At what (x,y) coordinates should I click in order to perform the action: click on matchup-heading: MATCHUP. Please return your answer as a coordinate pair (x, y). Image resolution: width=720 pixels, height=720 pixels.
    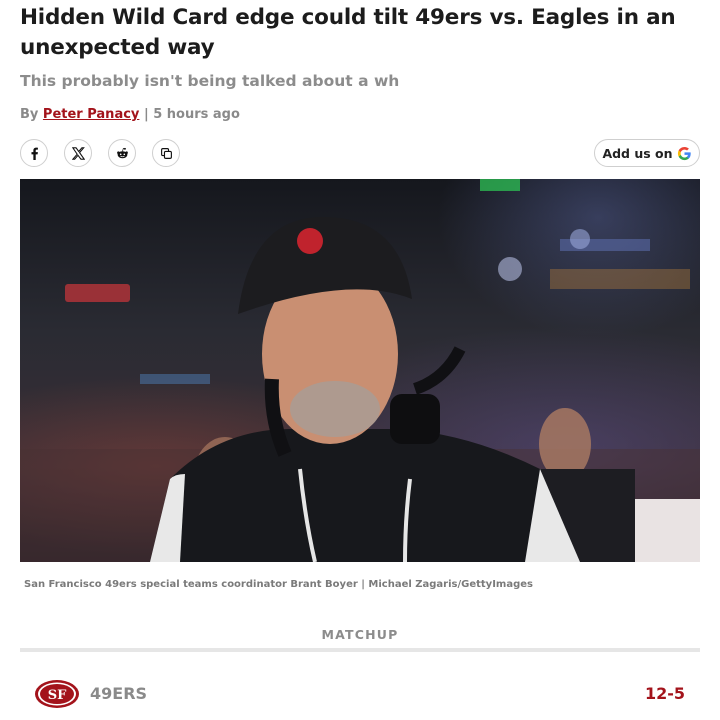
    Looking at the image, I should click on (360, 634).